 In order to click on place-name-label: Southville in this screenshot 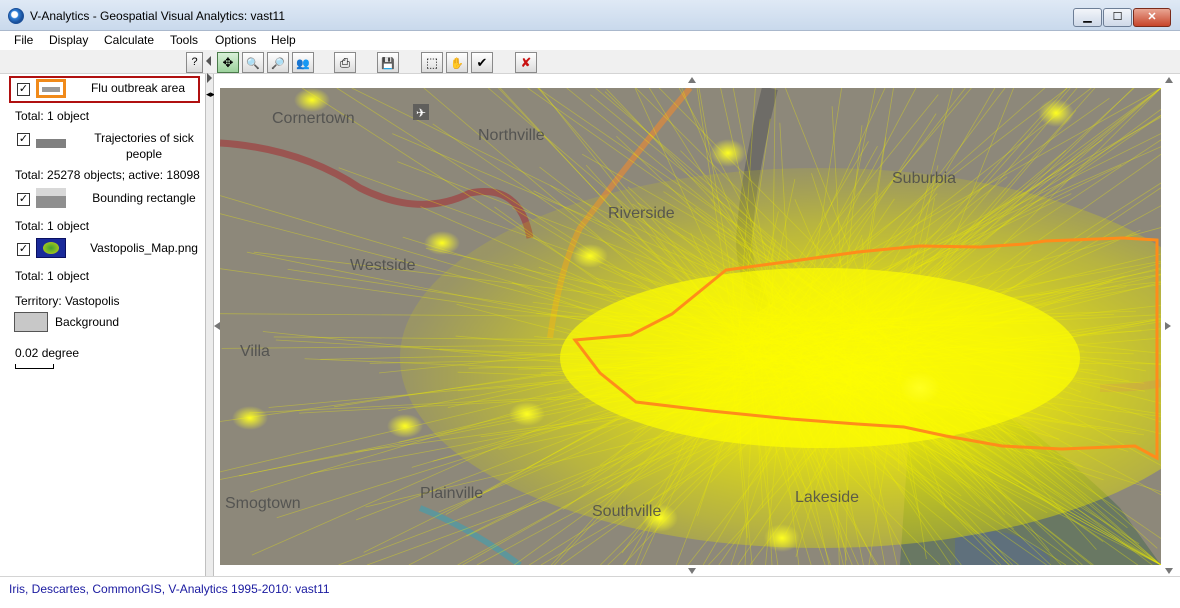, I will do `click(626, 511)`.